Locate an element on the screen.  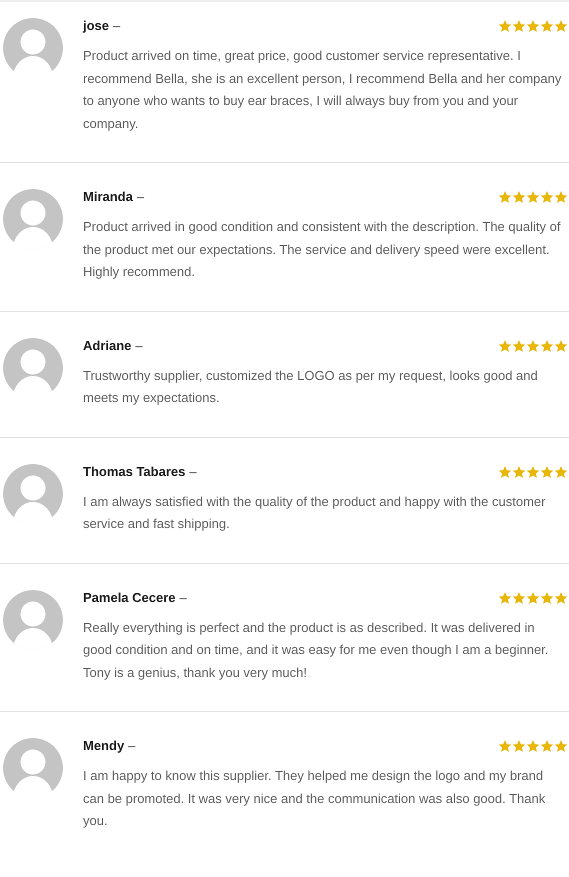
reviewer-name: Thomas Tabares is located at coordinates (134, 471).